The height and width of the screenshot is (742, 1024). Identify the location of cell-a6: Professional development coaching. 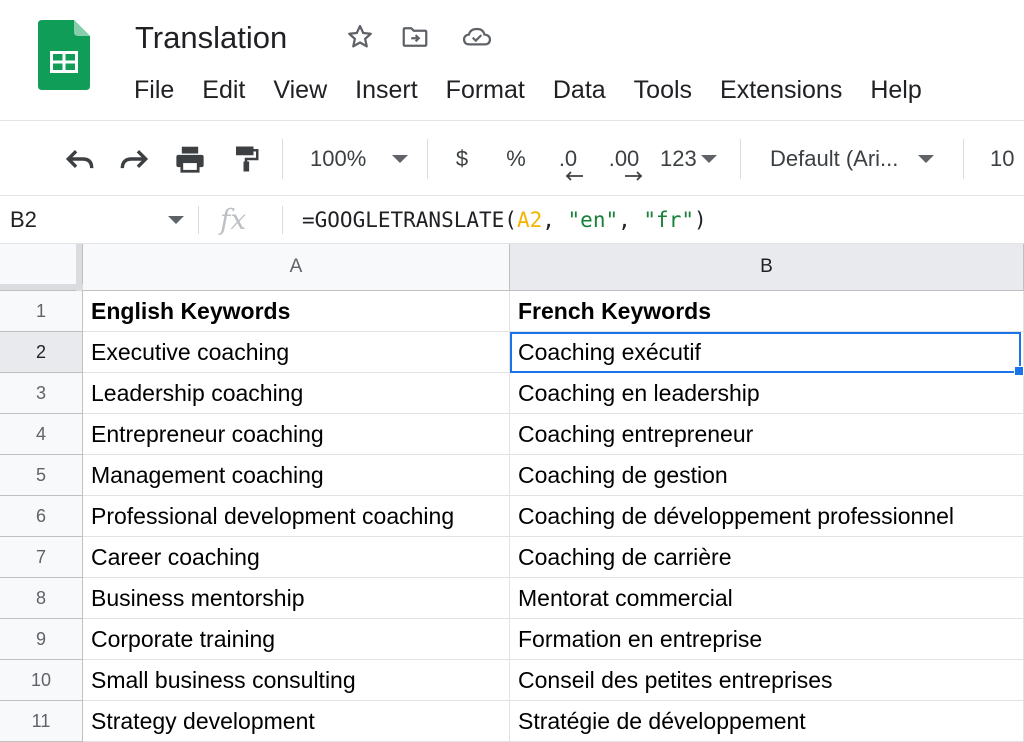
(296, 516).